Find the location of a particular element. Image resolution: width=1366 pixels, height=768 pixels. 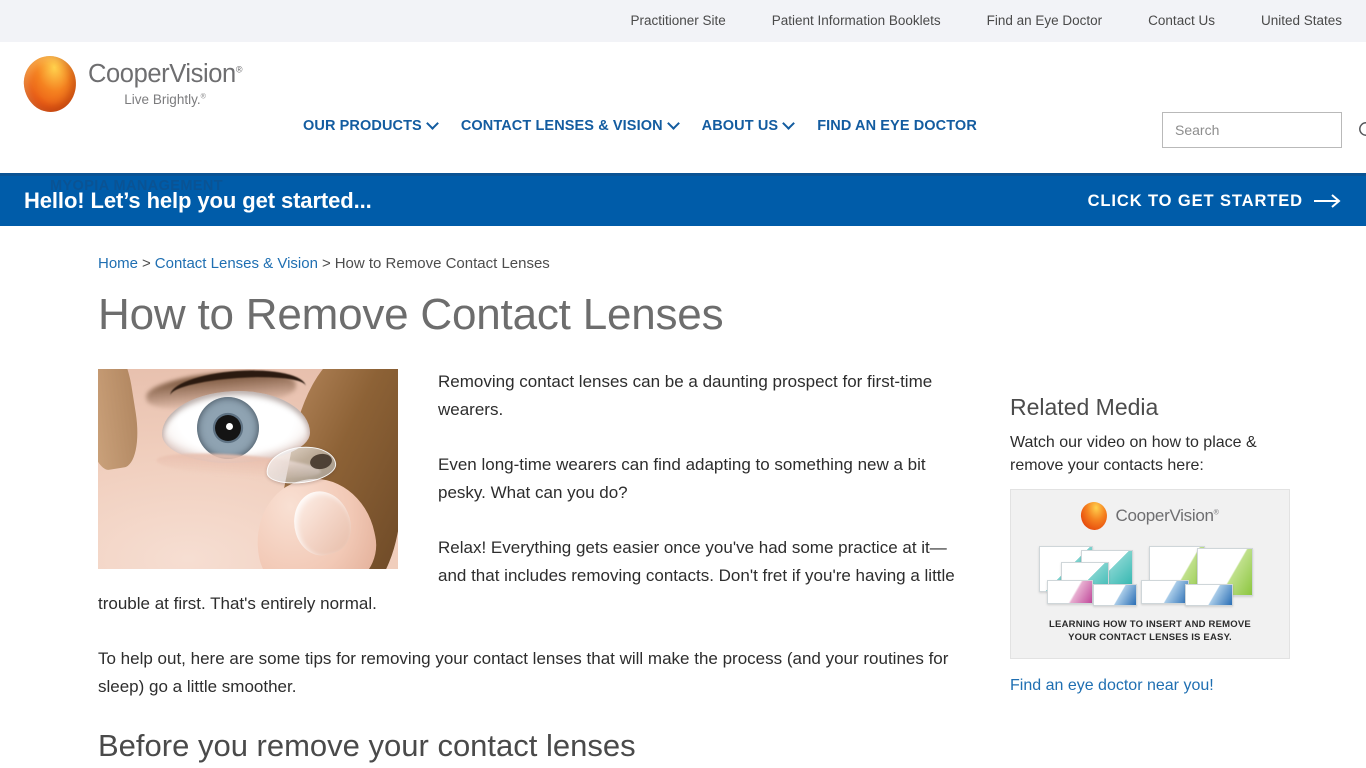

nav-item-label: FIND AN EYE DOCTOR is located at coordinates (897, 126).